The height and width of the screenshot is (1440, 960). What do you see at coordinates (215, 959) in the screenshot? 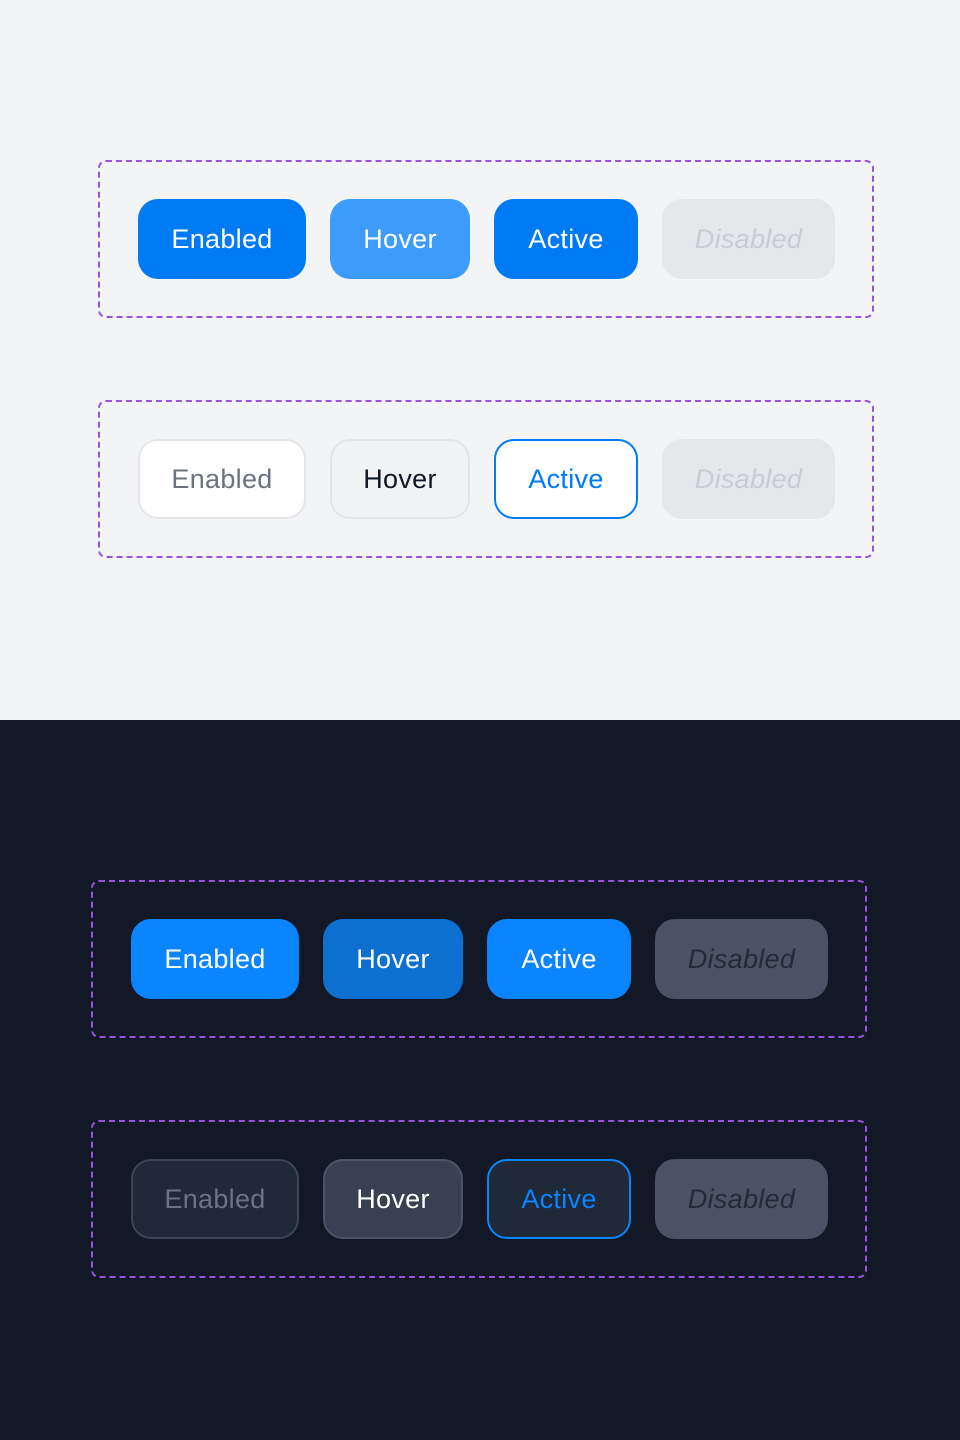
I see `dark-primary-enabled-button: Enabled` at bounding box center [215, 959].